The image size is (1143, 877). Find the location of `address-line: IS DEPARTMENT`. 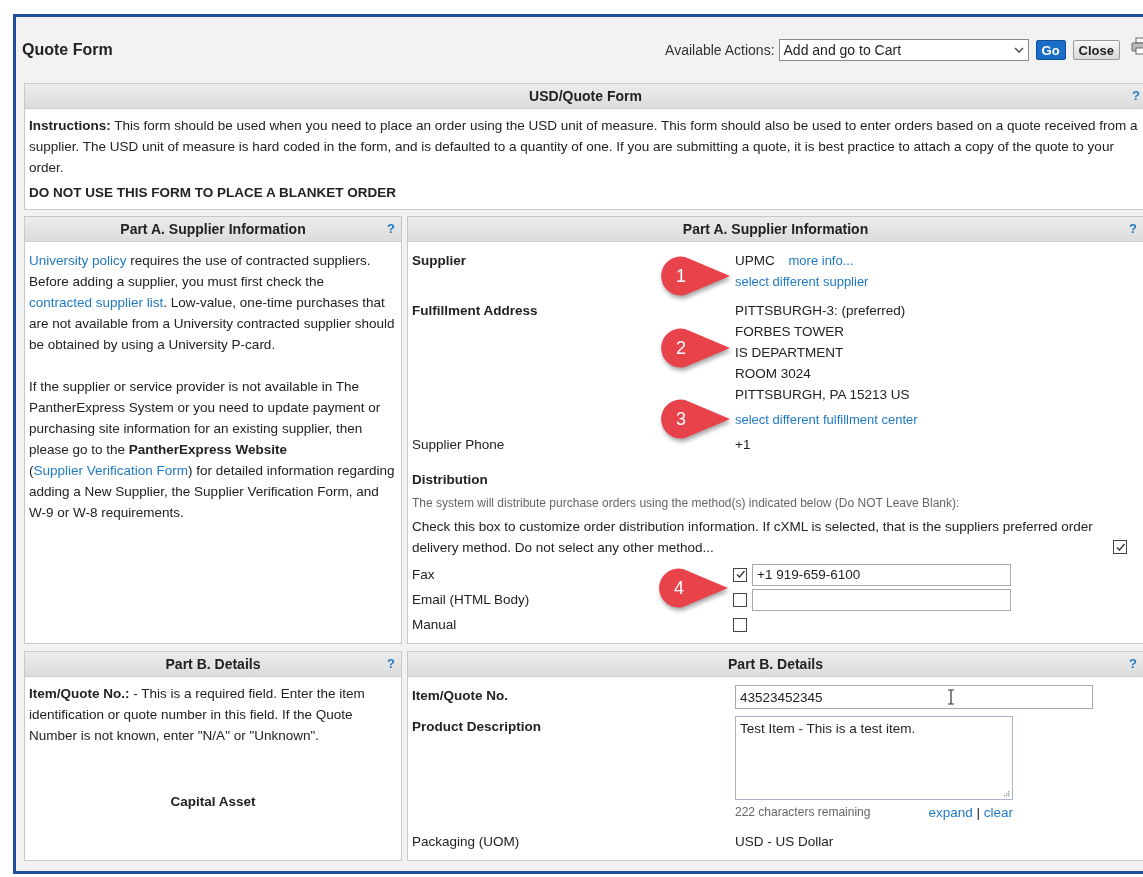

address-line: IS DEPARTMENT is located at coordinates (790, 353).